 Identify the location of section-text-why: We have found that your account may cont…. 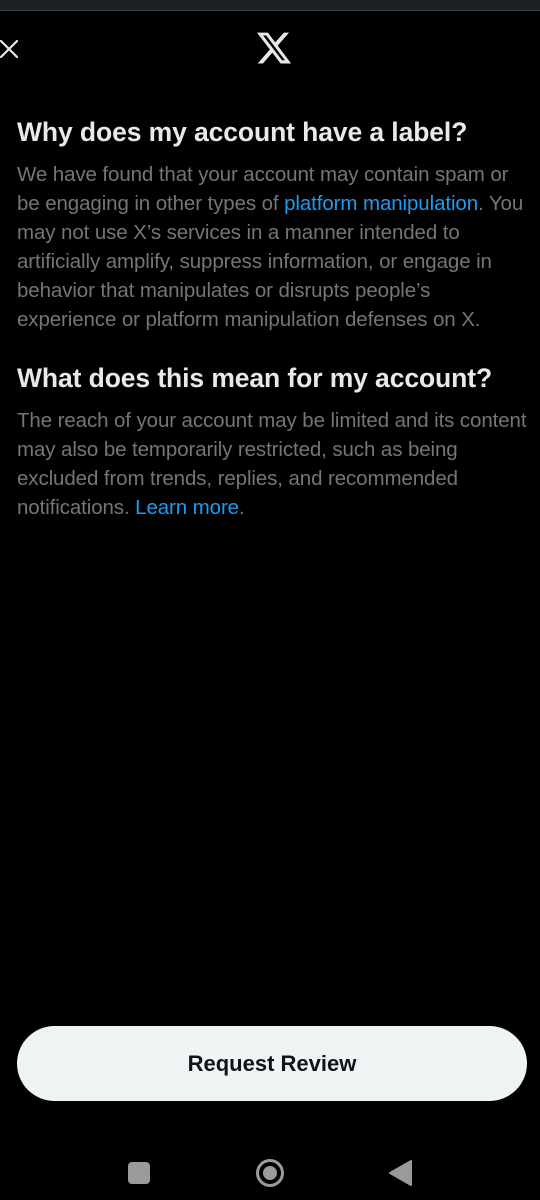
(273, 247).